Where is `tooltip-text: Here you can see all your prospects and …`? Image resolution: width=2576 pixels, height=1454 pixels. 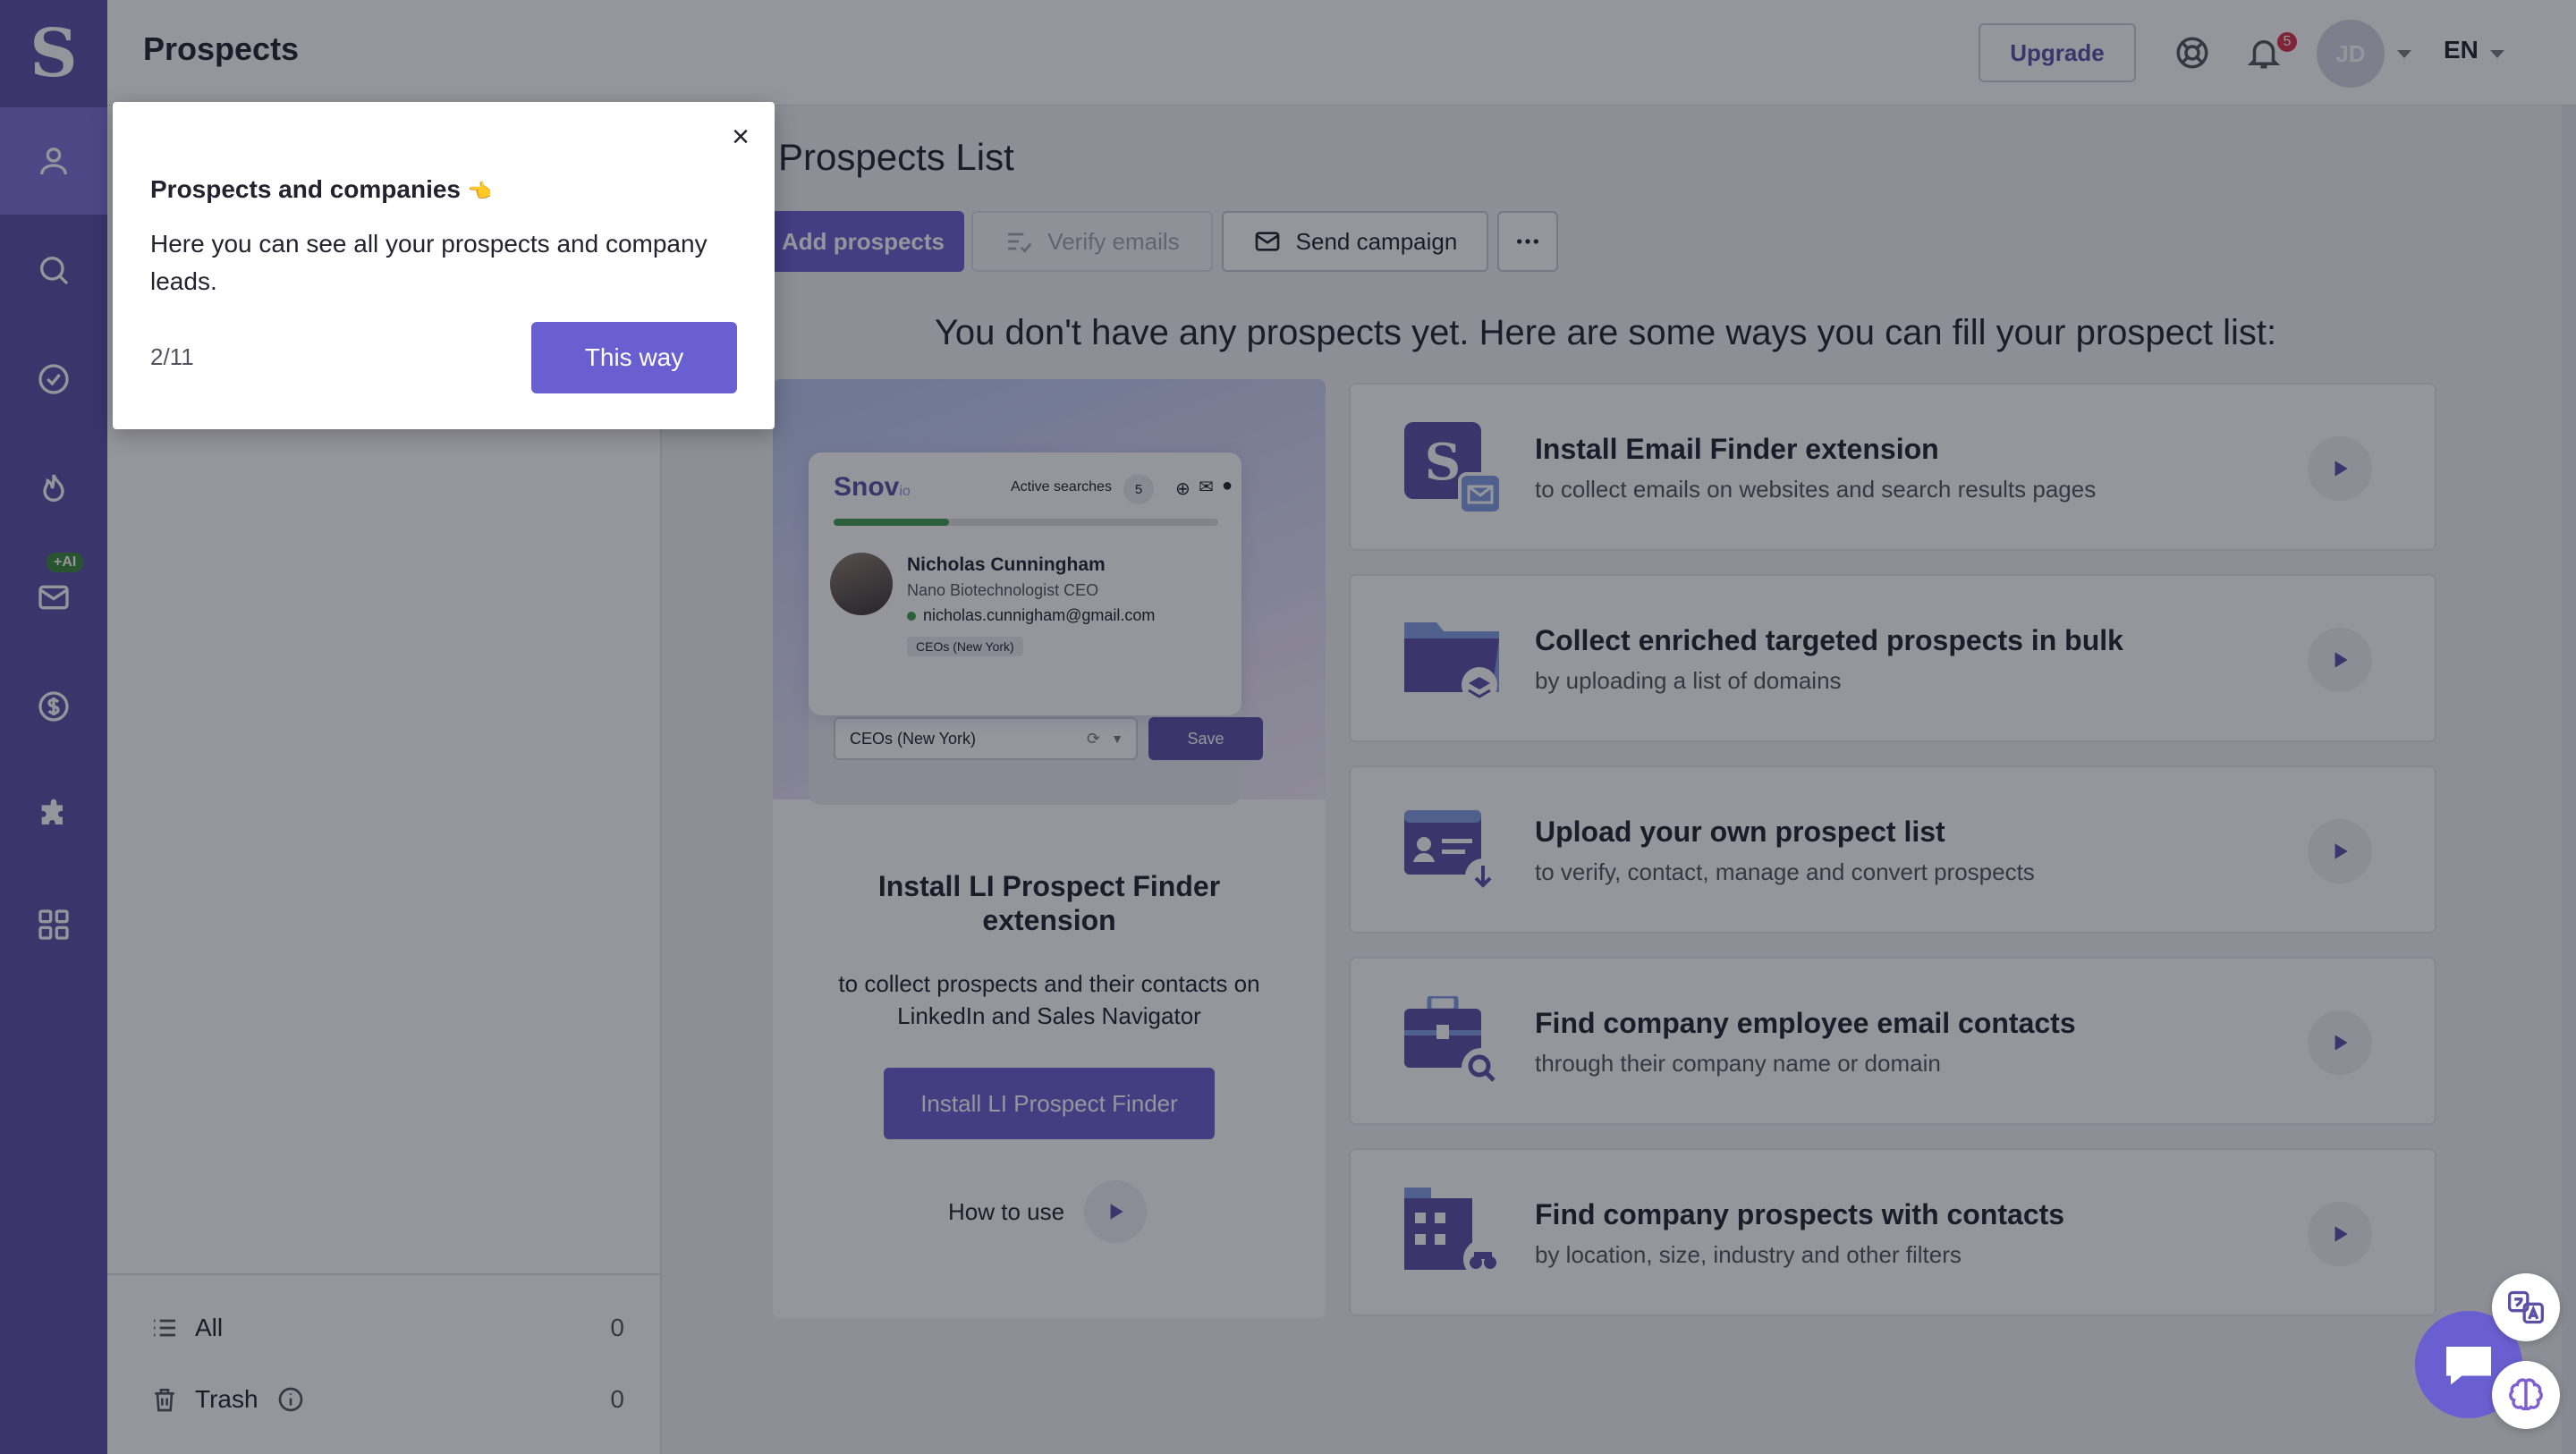
tooltip-text: Here you can see all your prospects and … is located at coordinates (429, 262).